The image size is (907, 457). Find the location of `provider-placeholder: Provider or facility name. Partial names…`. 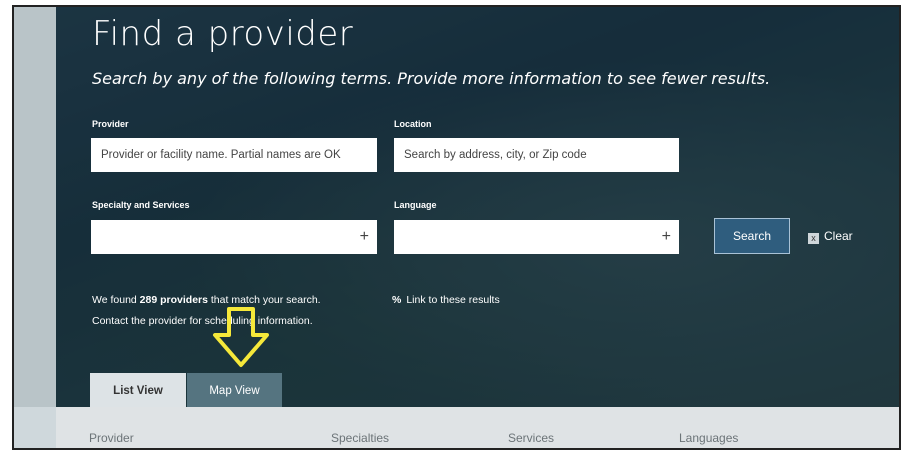

provider-placeholder: Provider or facility name. Partial names… is located at coordinates (221, 155).